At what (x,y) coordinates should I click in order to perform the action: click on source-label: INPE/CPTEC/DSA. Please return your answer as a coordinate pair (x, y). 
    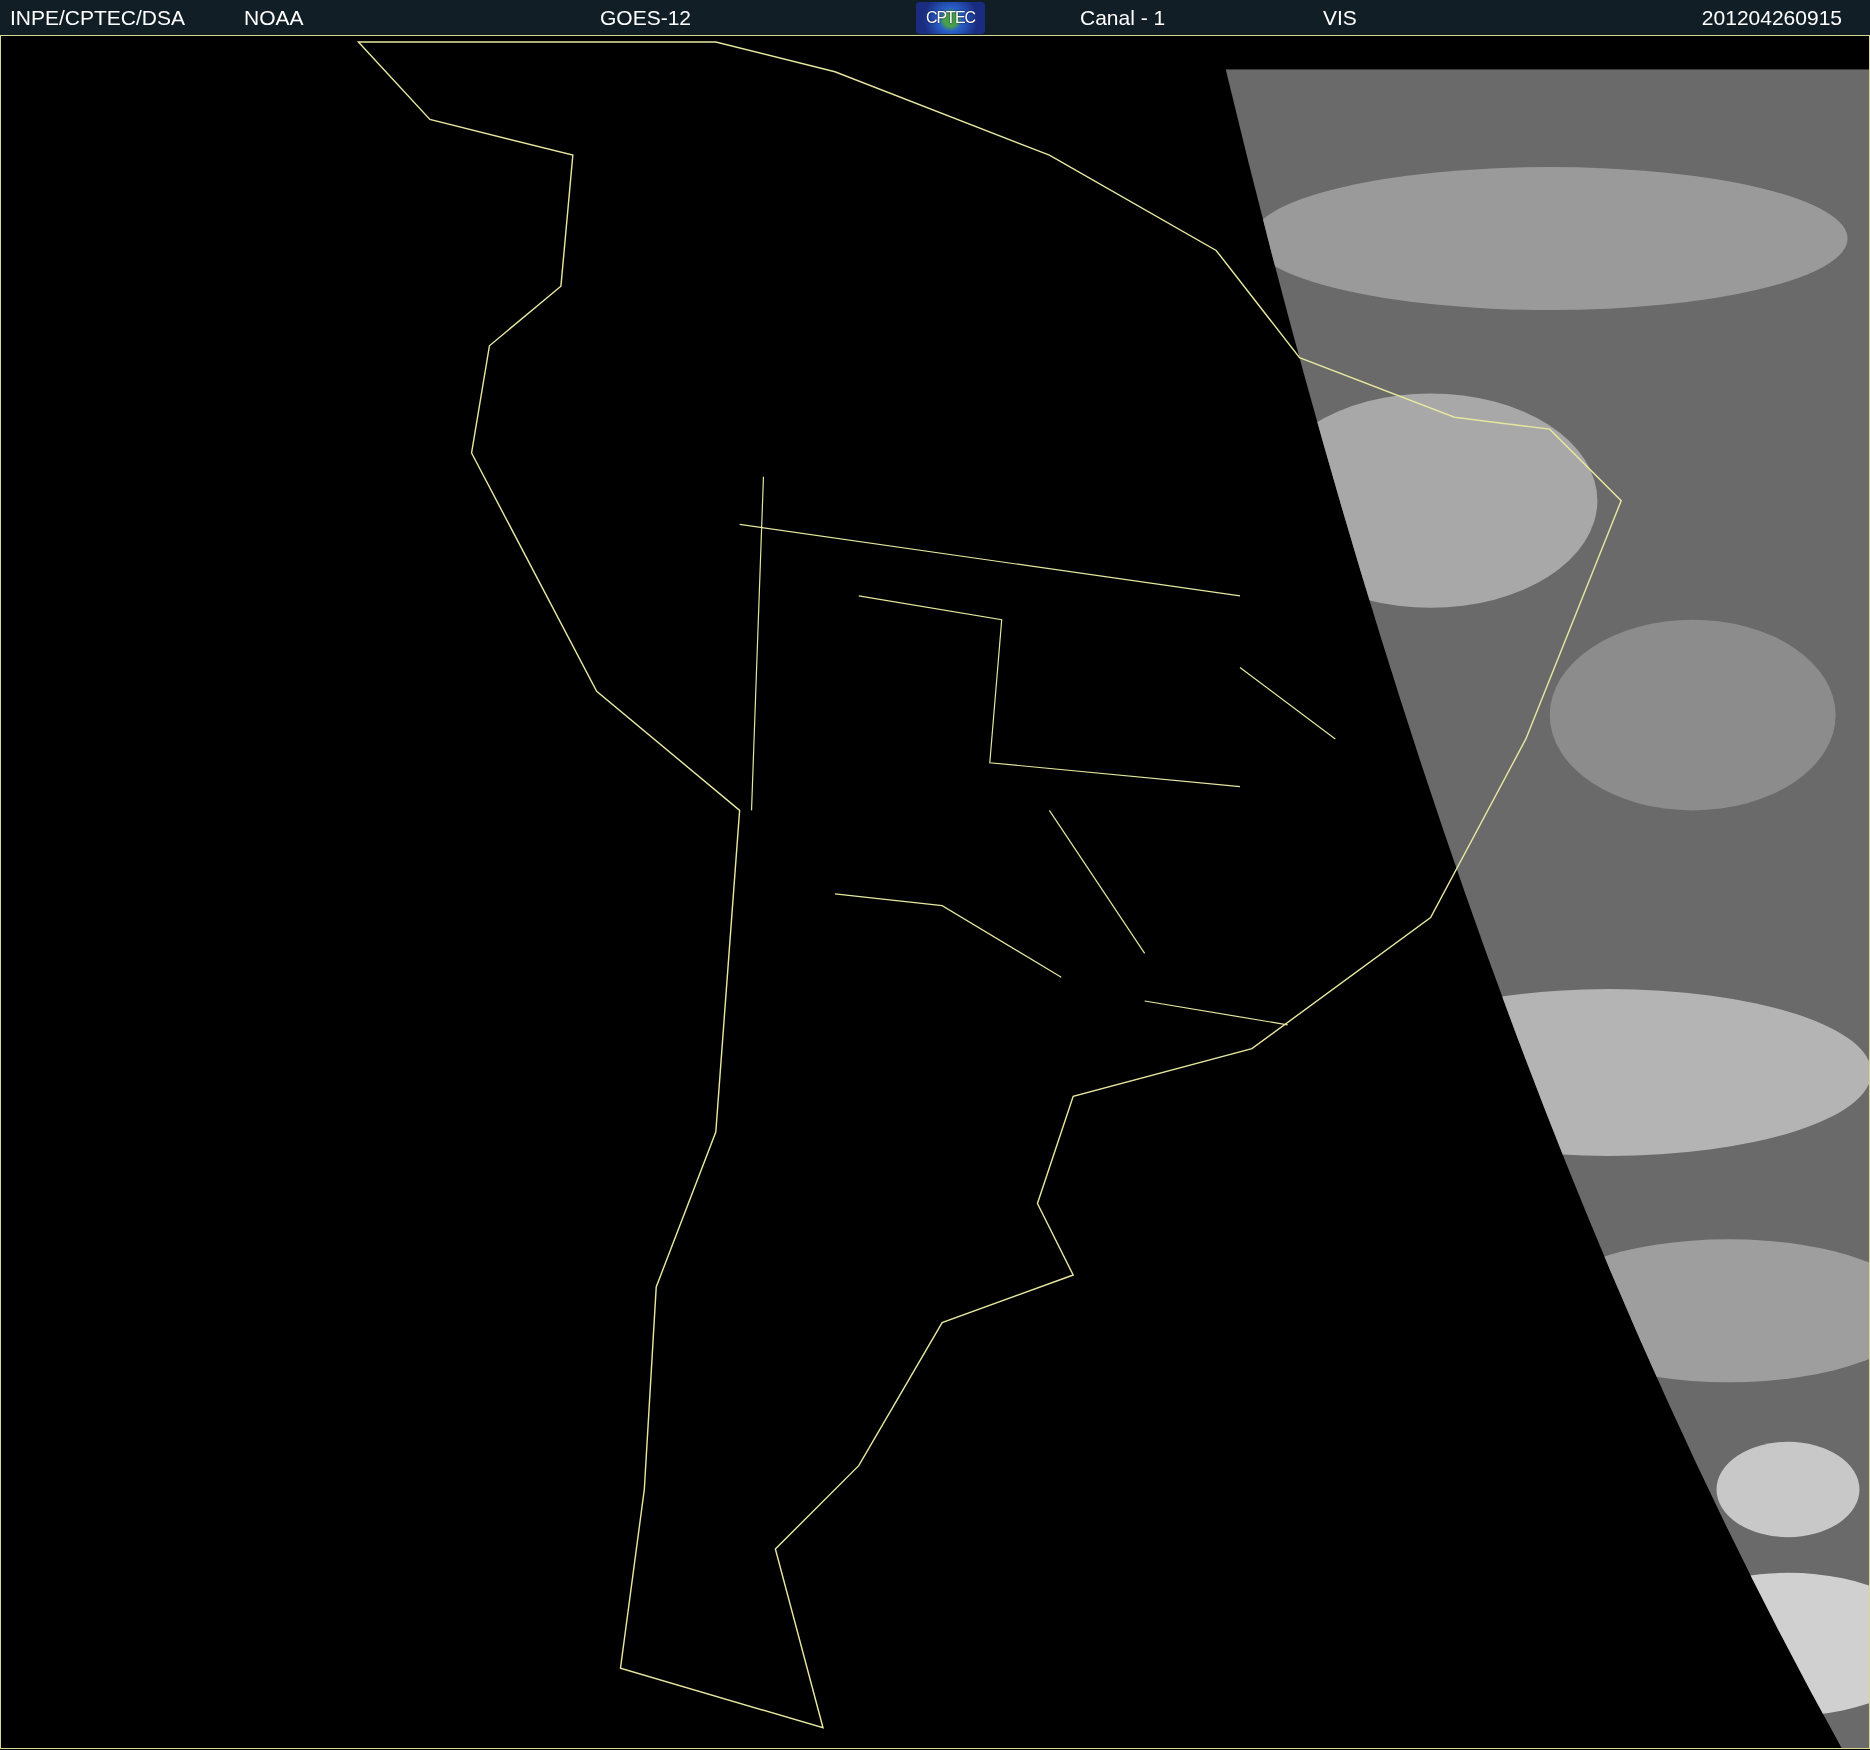
    Looking at the image, I should click on (98, 17).